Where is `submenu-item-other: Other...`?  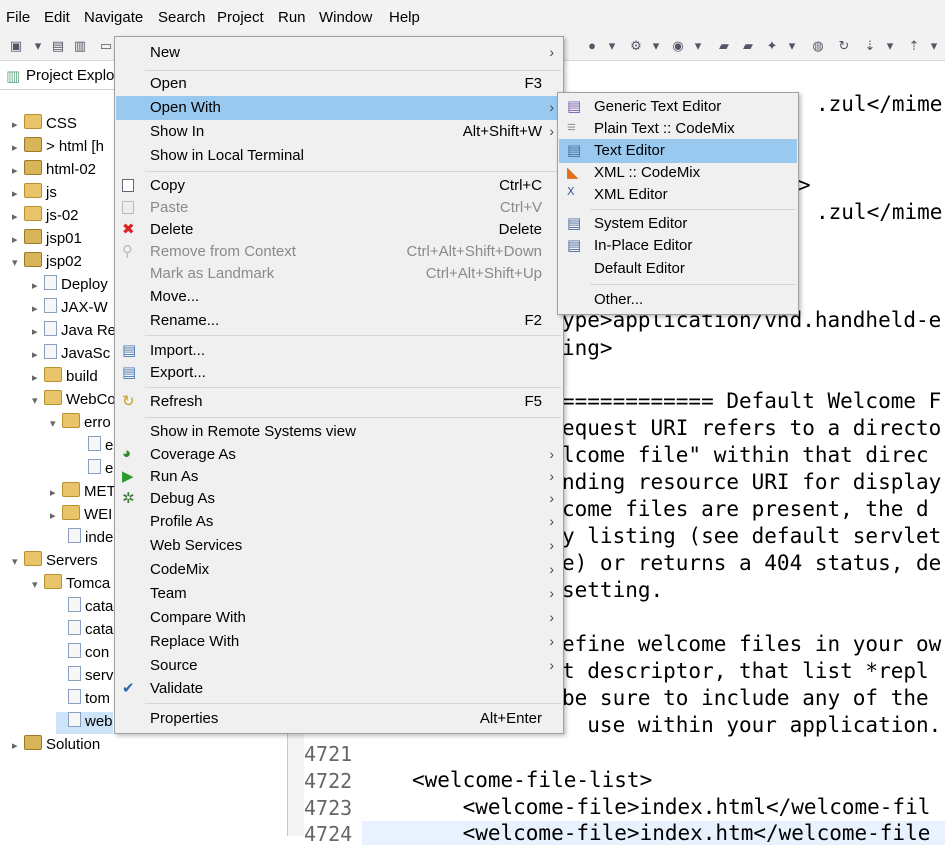
submenu-item-other: Other... is located at coordinates (678, 300).